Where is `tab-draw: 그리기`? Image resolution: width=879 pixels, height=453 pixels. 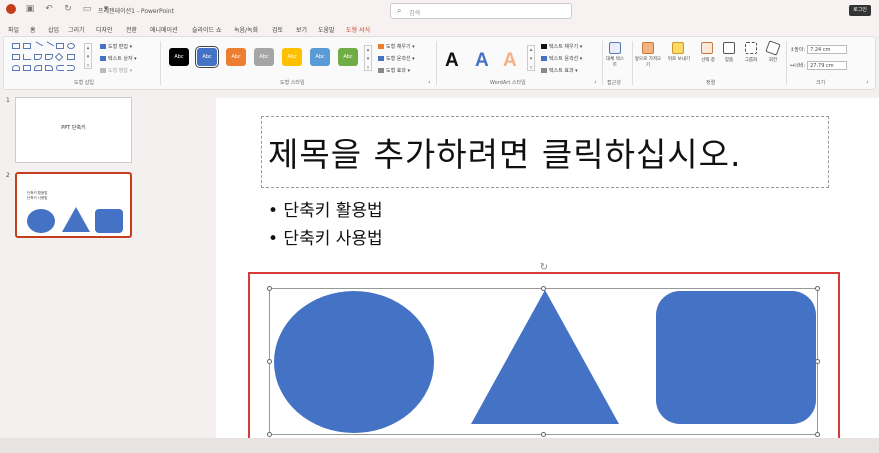
tab-draw: 그리기 is located at coordinates (76, 29).